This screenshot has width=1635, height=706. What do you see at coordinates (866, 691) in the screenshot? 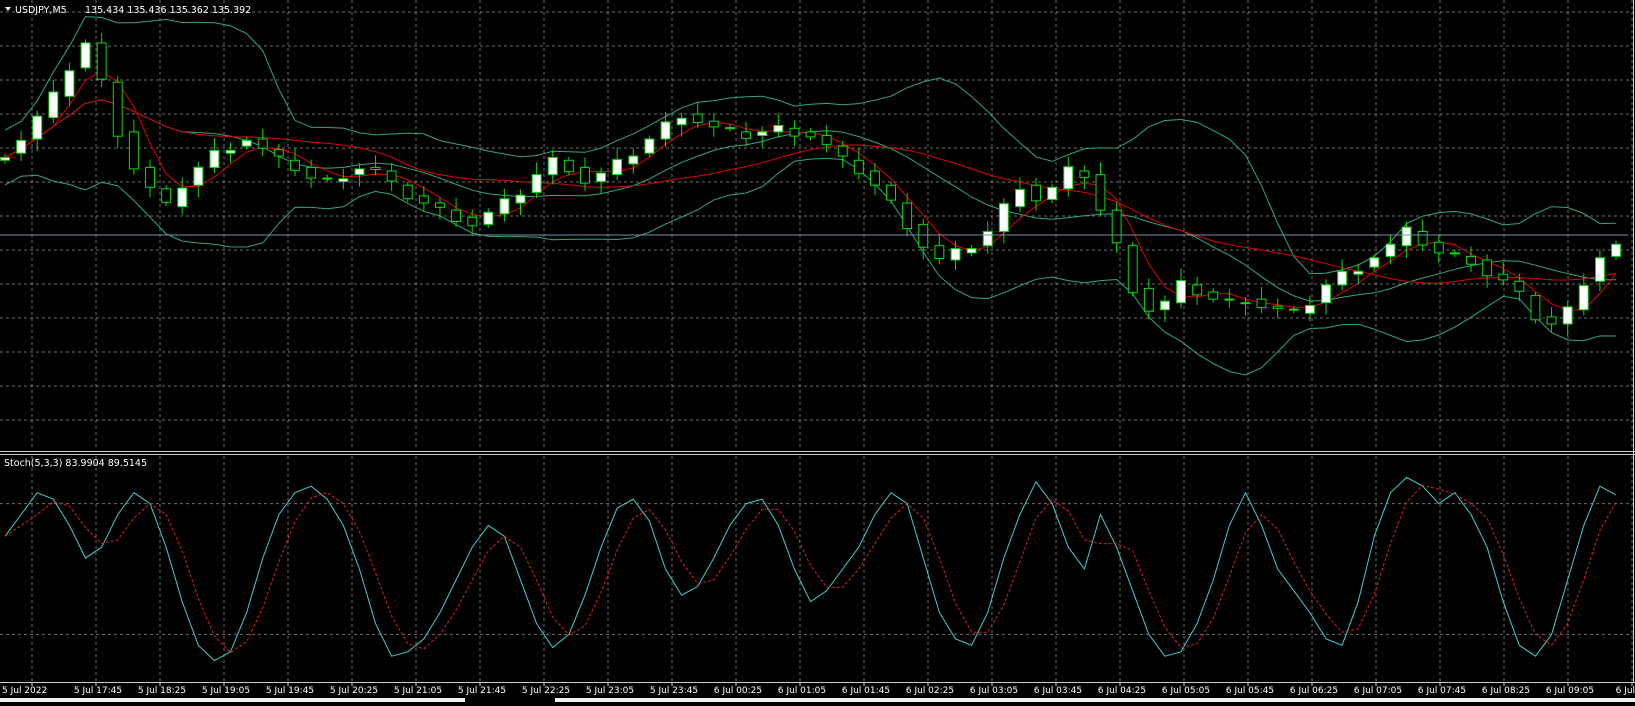
I see `time-tick-label: 6 Jul 01:45` at bounding box center [866, 691].